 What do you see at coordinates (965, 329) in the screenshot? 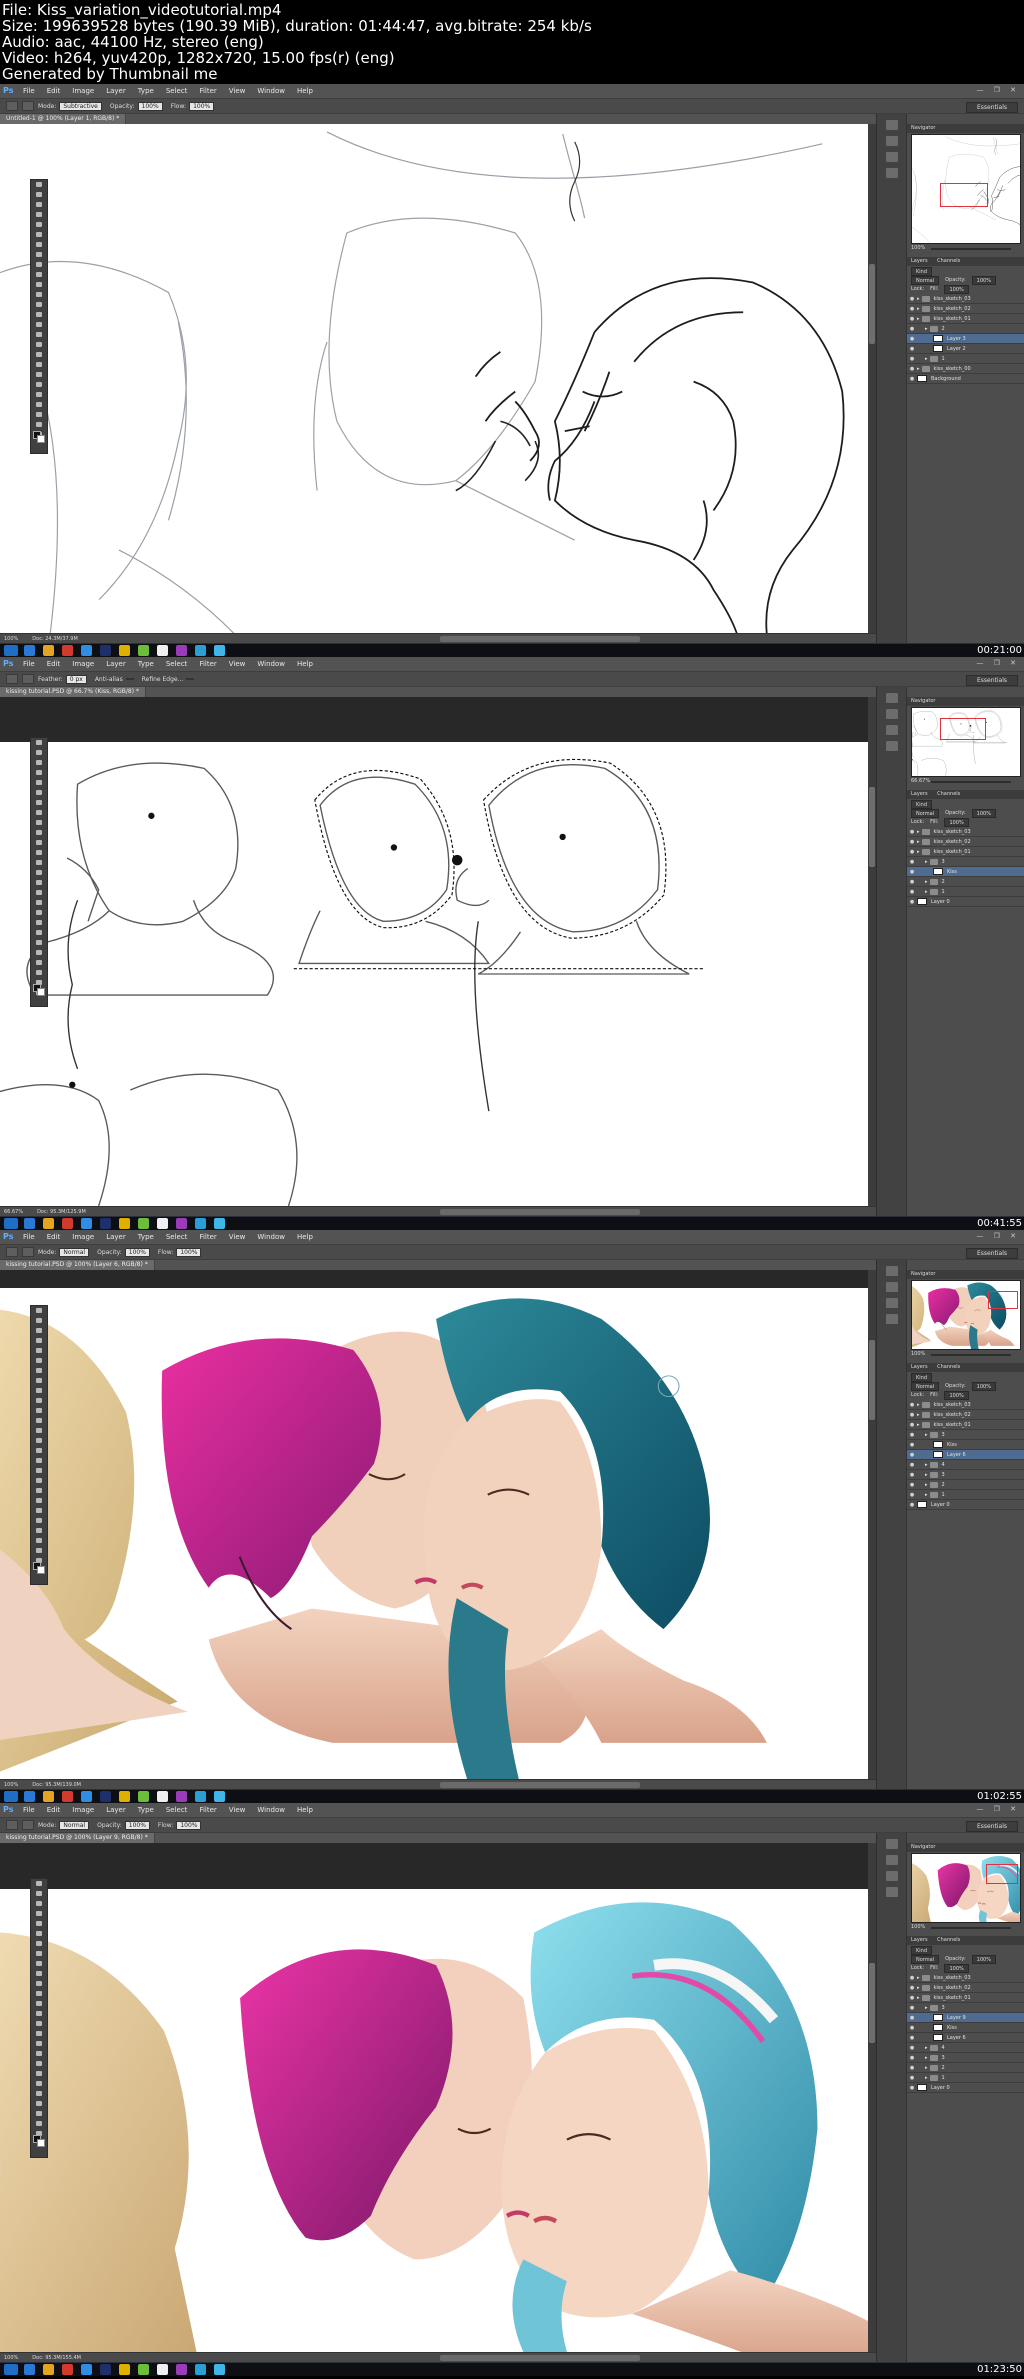
I see `layer-row: ● ▸ 2` at bounding box center [965, 329].